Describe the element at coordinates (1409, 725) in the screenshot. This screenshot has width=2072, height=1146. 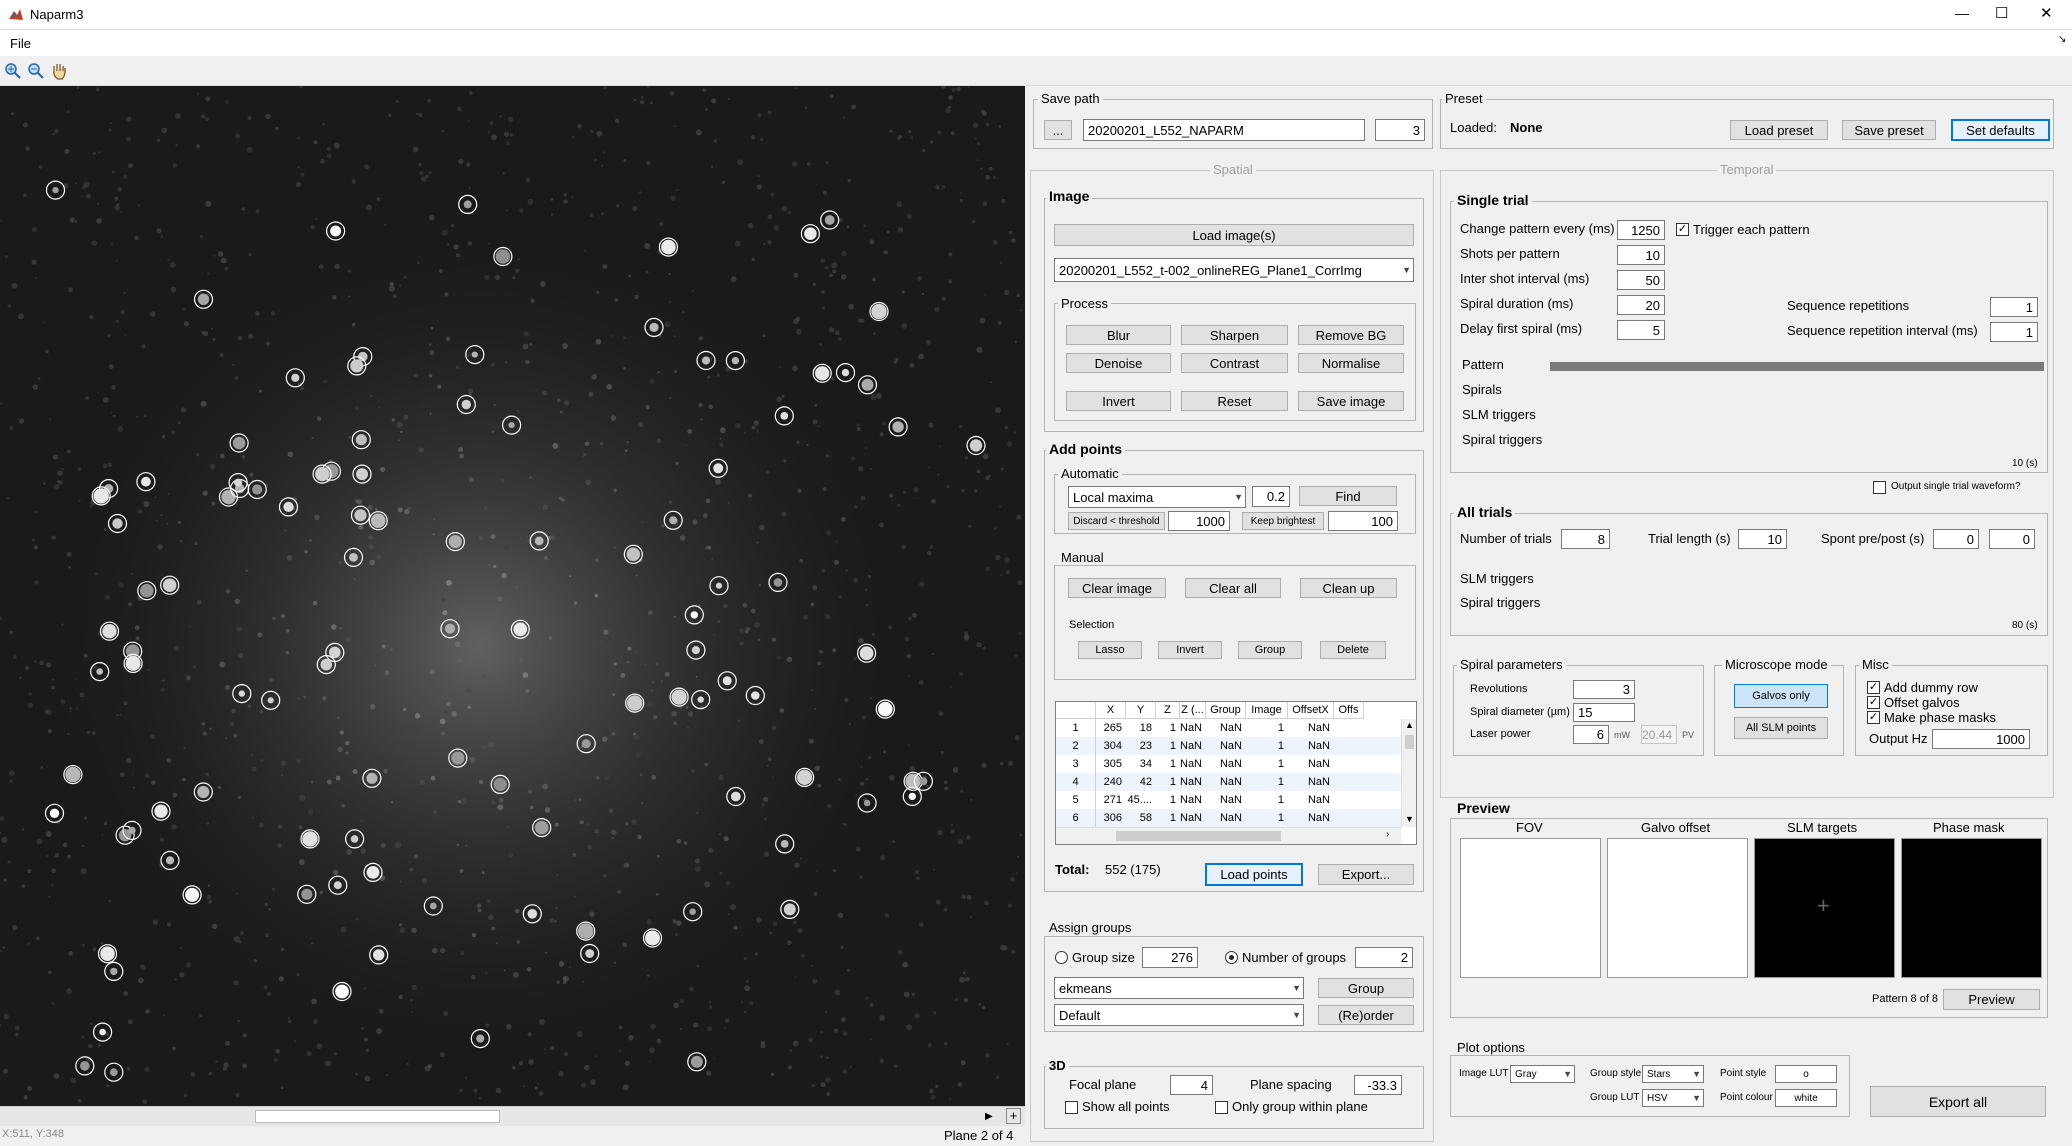
I see `chevron-up-icon: ▲` at that location.